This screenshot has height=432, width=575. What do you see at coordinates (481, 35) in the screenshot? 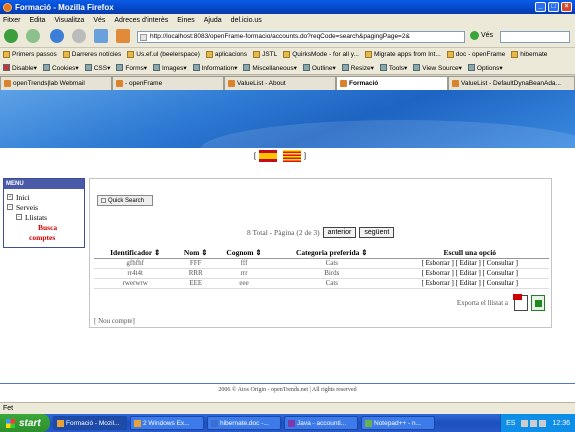
I see `go-button: Vés` at bounding box center [481, 35].